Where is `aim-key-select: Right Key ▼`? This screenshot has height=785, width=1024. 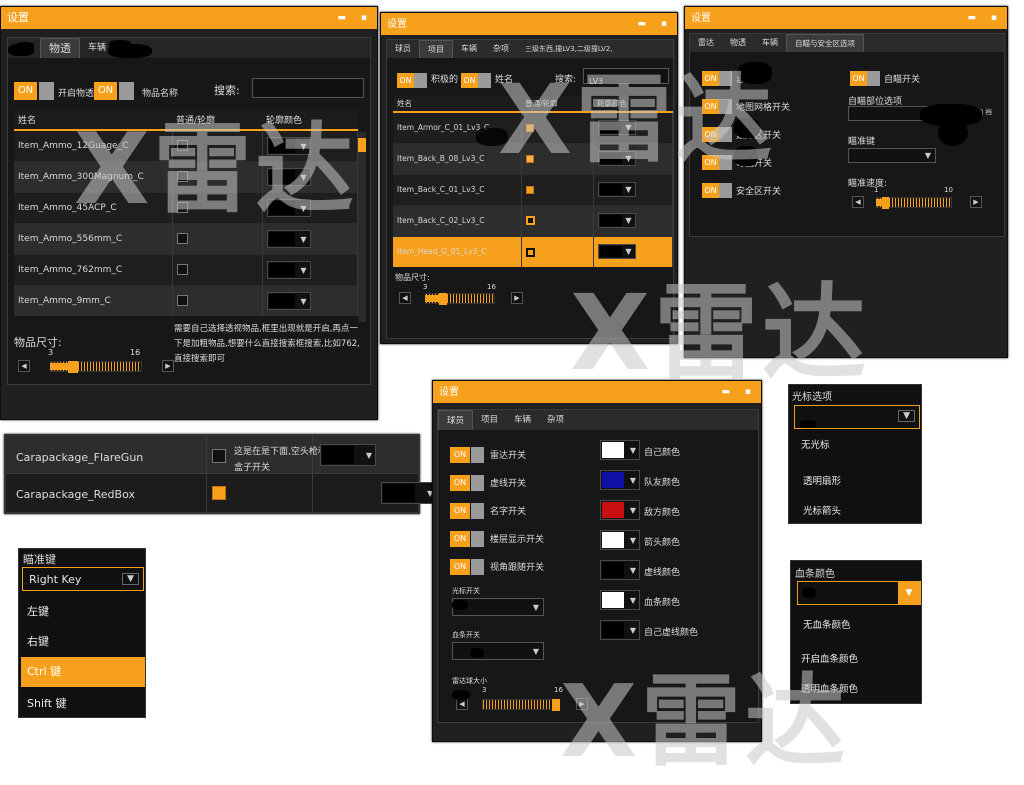 aim-key-select: Right Key ▼ is located at coordinates (83, 579).